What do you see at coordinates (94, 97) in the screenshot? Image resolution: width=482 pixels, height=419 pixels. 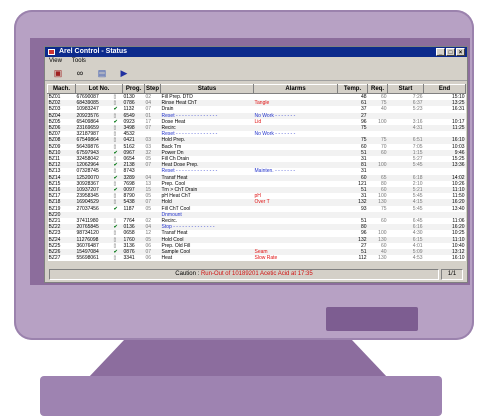 I see `lot-cell: 67690087` at bounding box center [94, 97].